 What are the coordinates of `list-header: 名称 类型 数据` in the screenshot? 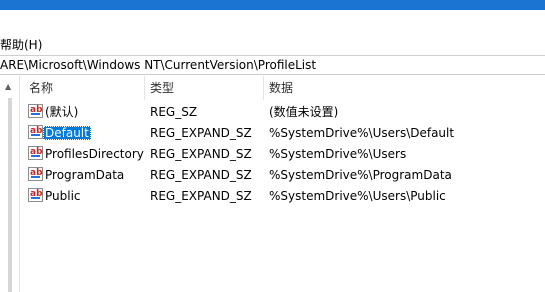 It's located at (282, 88).